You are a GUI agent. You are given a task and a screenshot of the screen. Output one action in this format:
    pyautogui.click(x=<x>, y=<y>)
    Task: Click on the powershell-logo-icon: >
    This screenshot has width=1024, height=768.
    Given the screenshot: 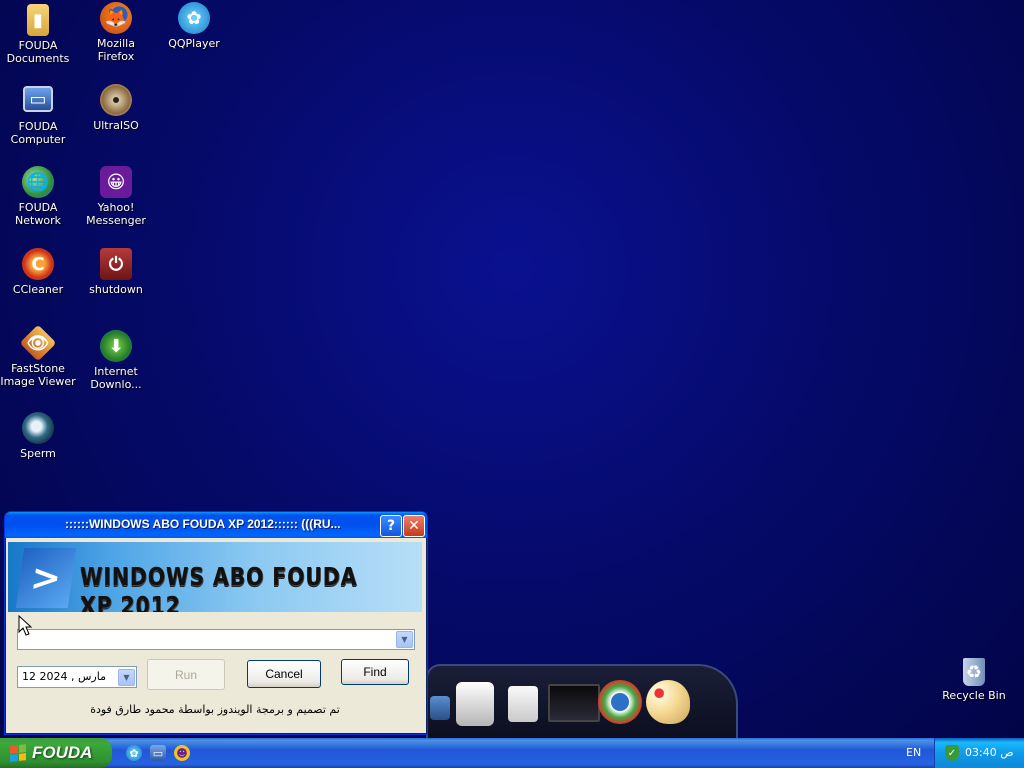 What is the action you would take?
    pyautogui.click(x=46, y=578)
    